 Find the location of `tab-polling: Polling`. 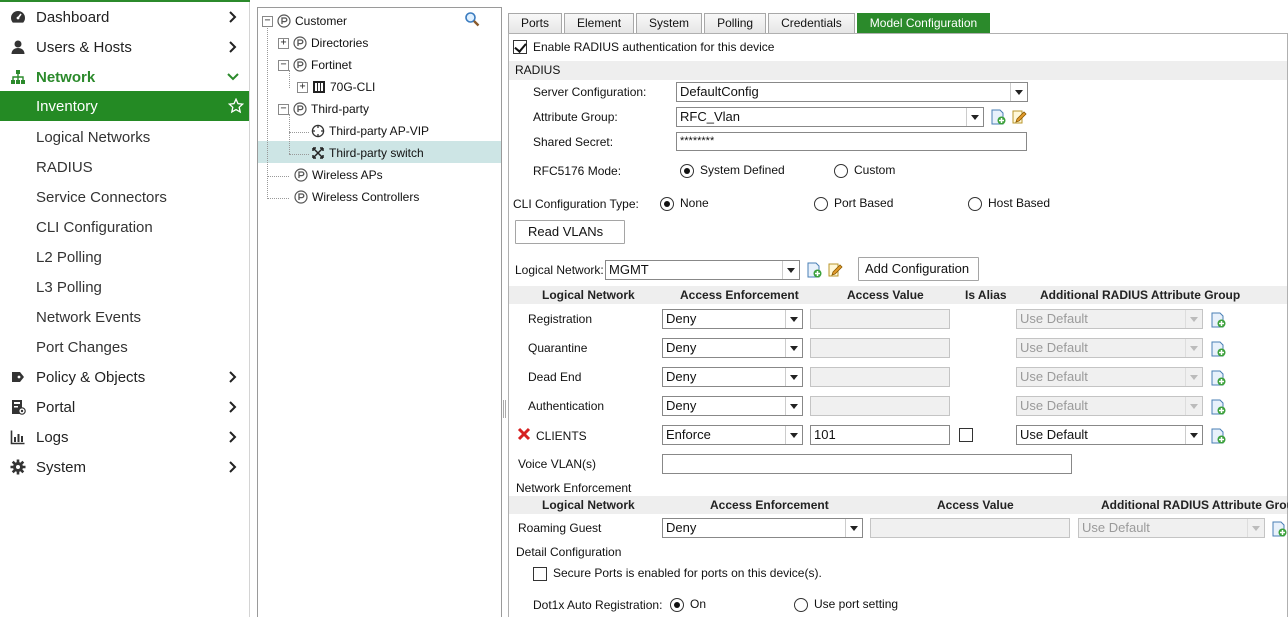

tab-polling: Polling is located at coordinates (735, 23).